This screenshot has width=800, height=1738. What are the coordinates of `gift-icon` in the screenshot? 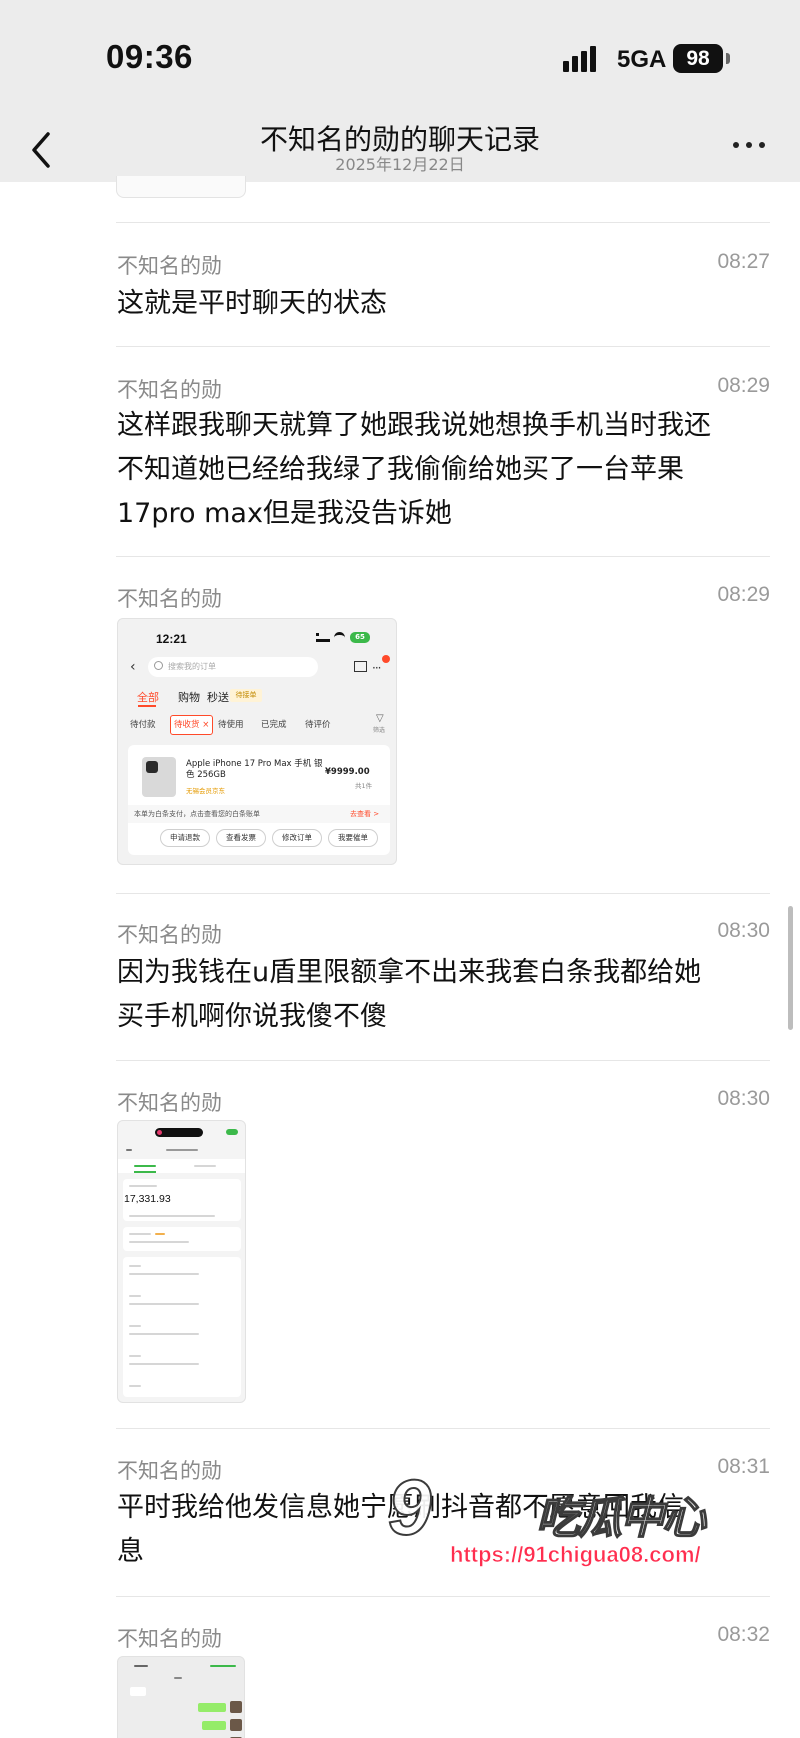 It's located at (360, 666).